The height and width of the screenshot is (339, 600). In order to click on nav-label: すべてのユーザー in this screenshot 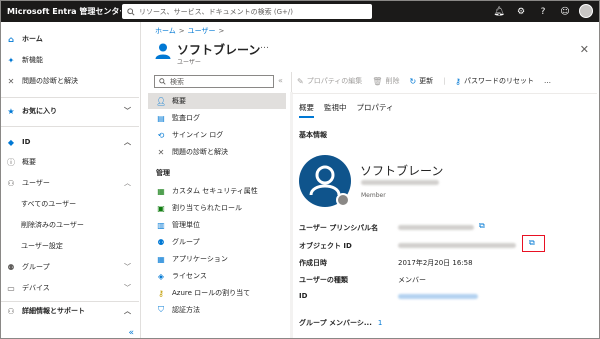, I will do `click(49, 204)`.